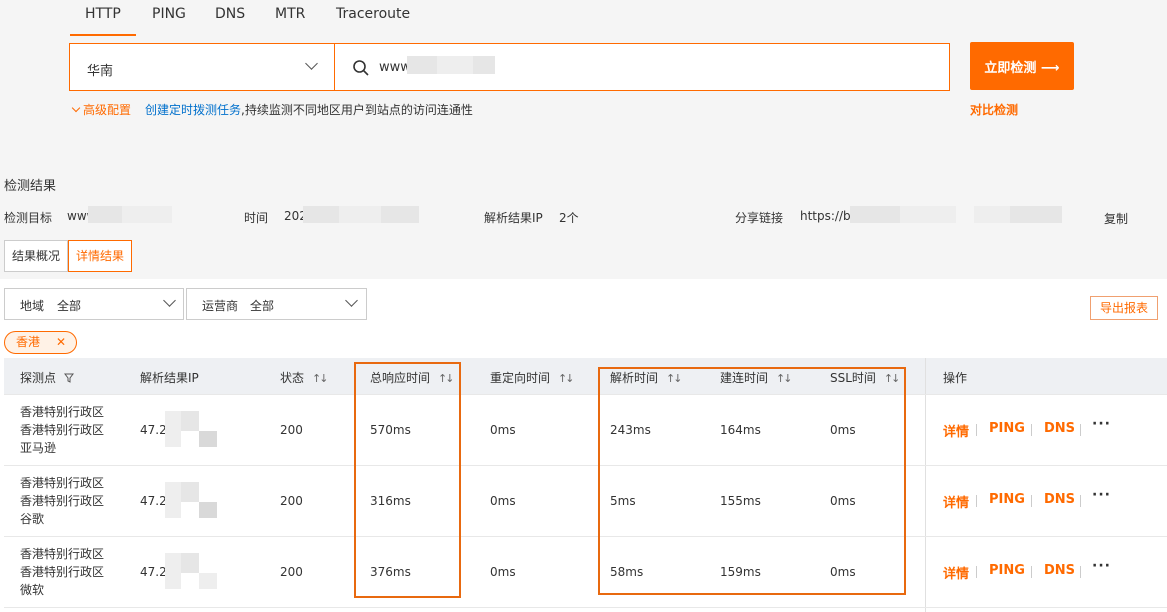 This screenshot has width=1167, height=612. Describe the element at coordinates (28, 342) in the screenshot. I see `filter-chip-label: 香港` at that location.